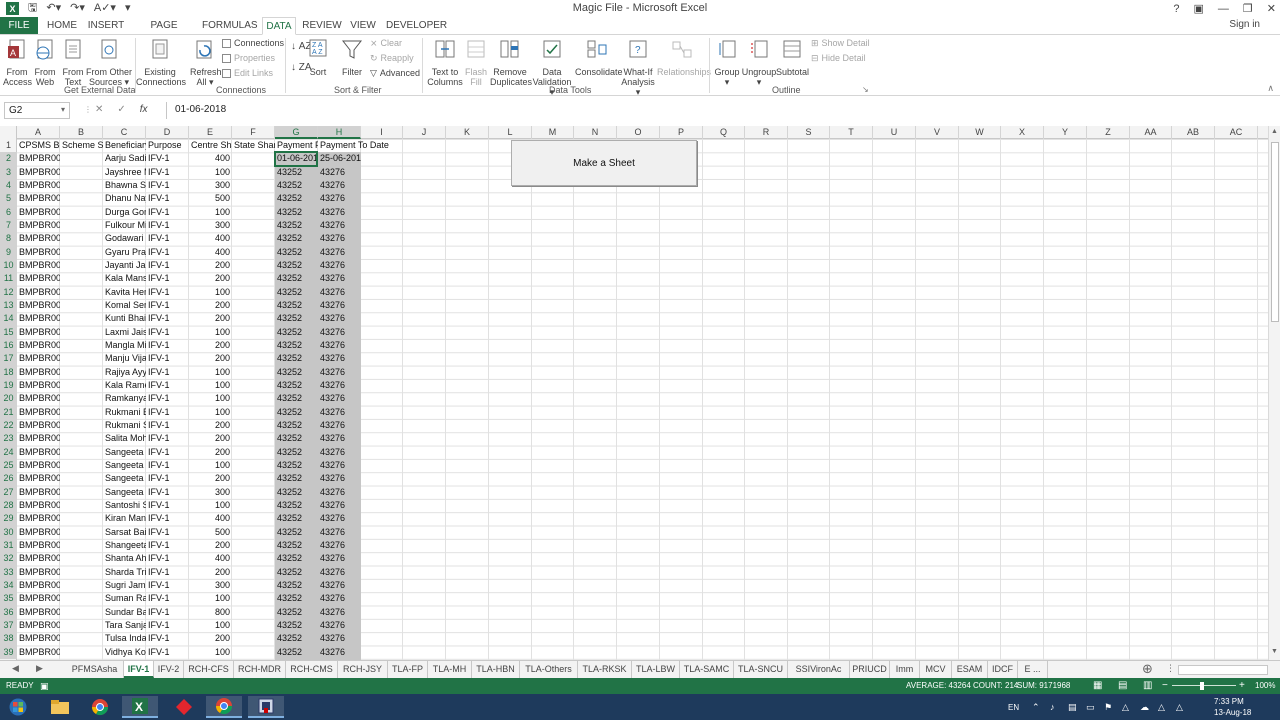 This screenshot has height=720, width=1280. I want to click on cell-a: BMPBR00224794, so click(38, 612).